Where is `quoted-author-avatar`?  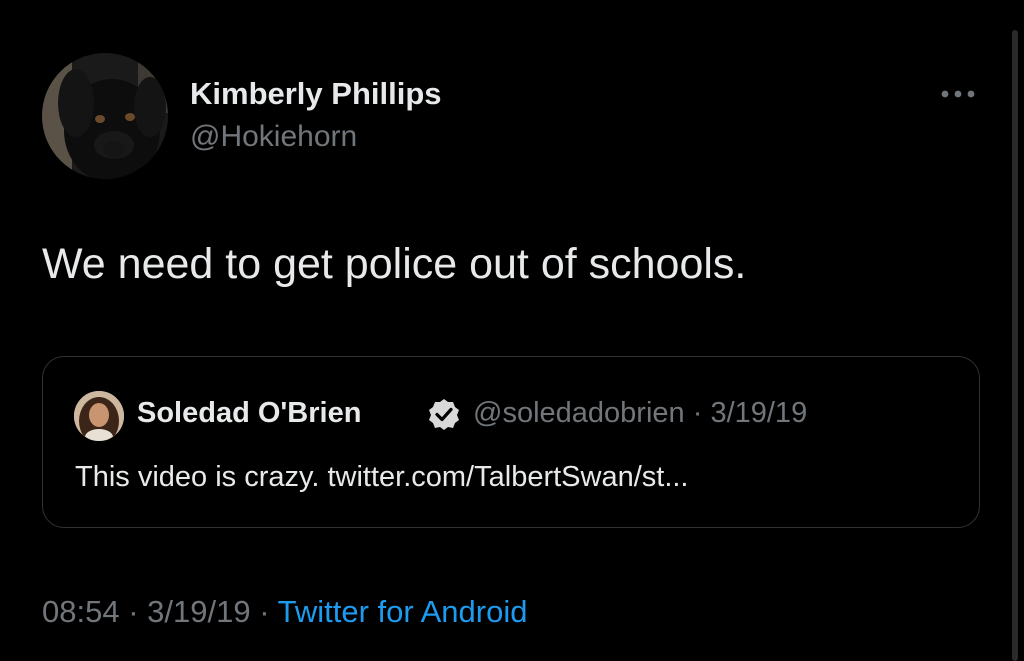
quoted-author-avatar is located at coordinates (99, 416).